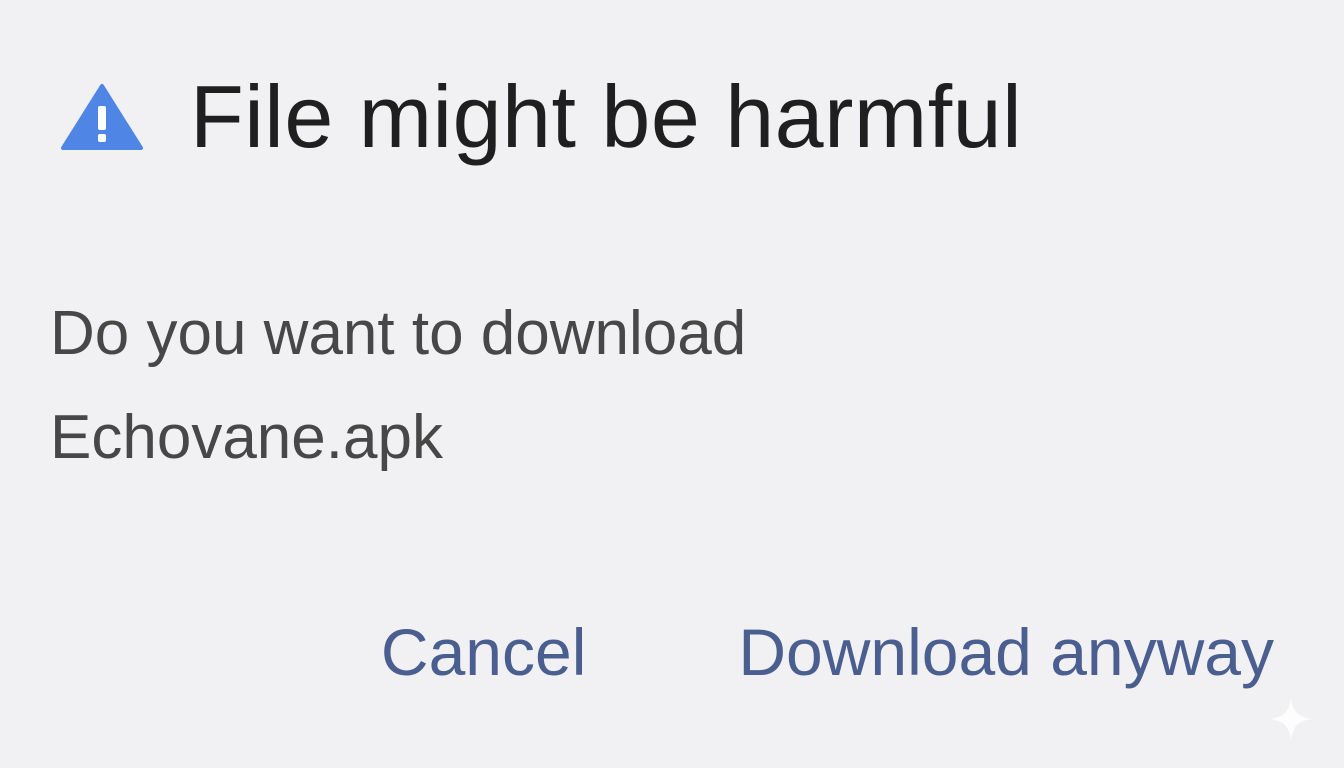  I want to click on sparkle-icon, so click(1291, 719).